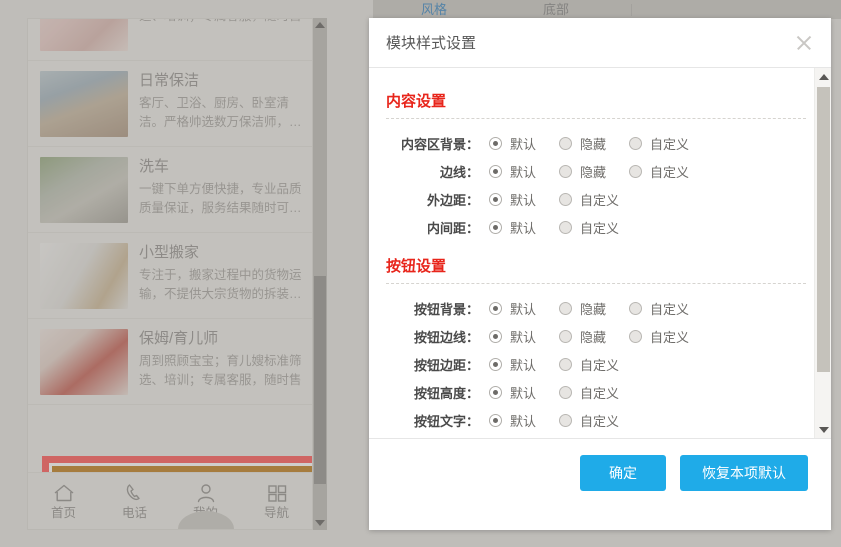 The width and height of the screenshot is (841, 547). Describe the element at coordinates (452, 200) in the screenshot. I see `row-label: 外边距：` at that location.